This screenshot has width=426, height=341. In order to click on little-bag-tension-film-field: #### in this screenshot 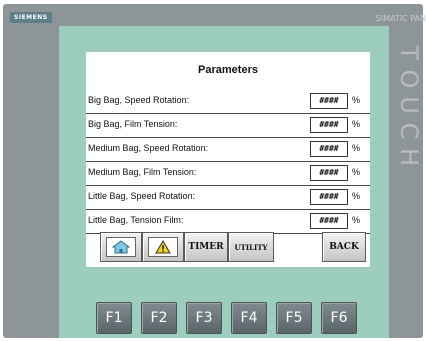, I will do `click(329, 221)`.